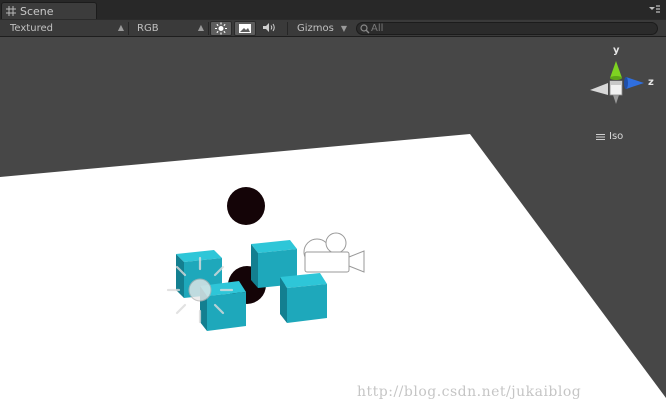 The height and width of the screenshot is (413, 666). What do you see at coordinates (635, 83) in the screenshot?
I see `z-axis-cone` at bounding box center [635, 83].